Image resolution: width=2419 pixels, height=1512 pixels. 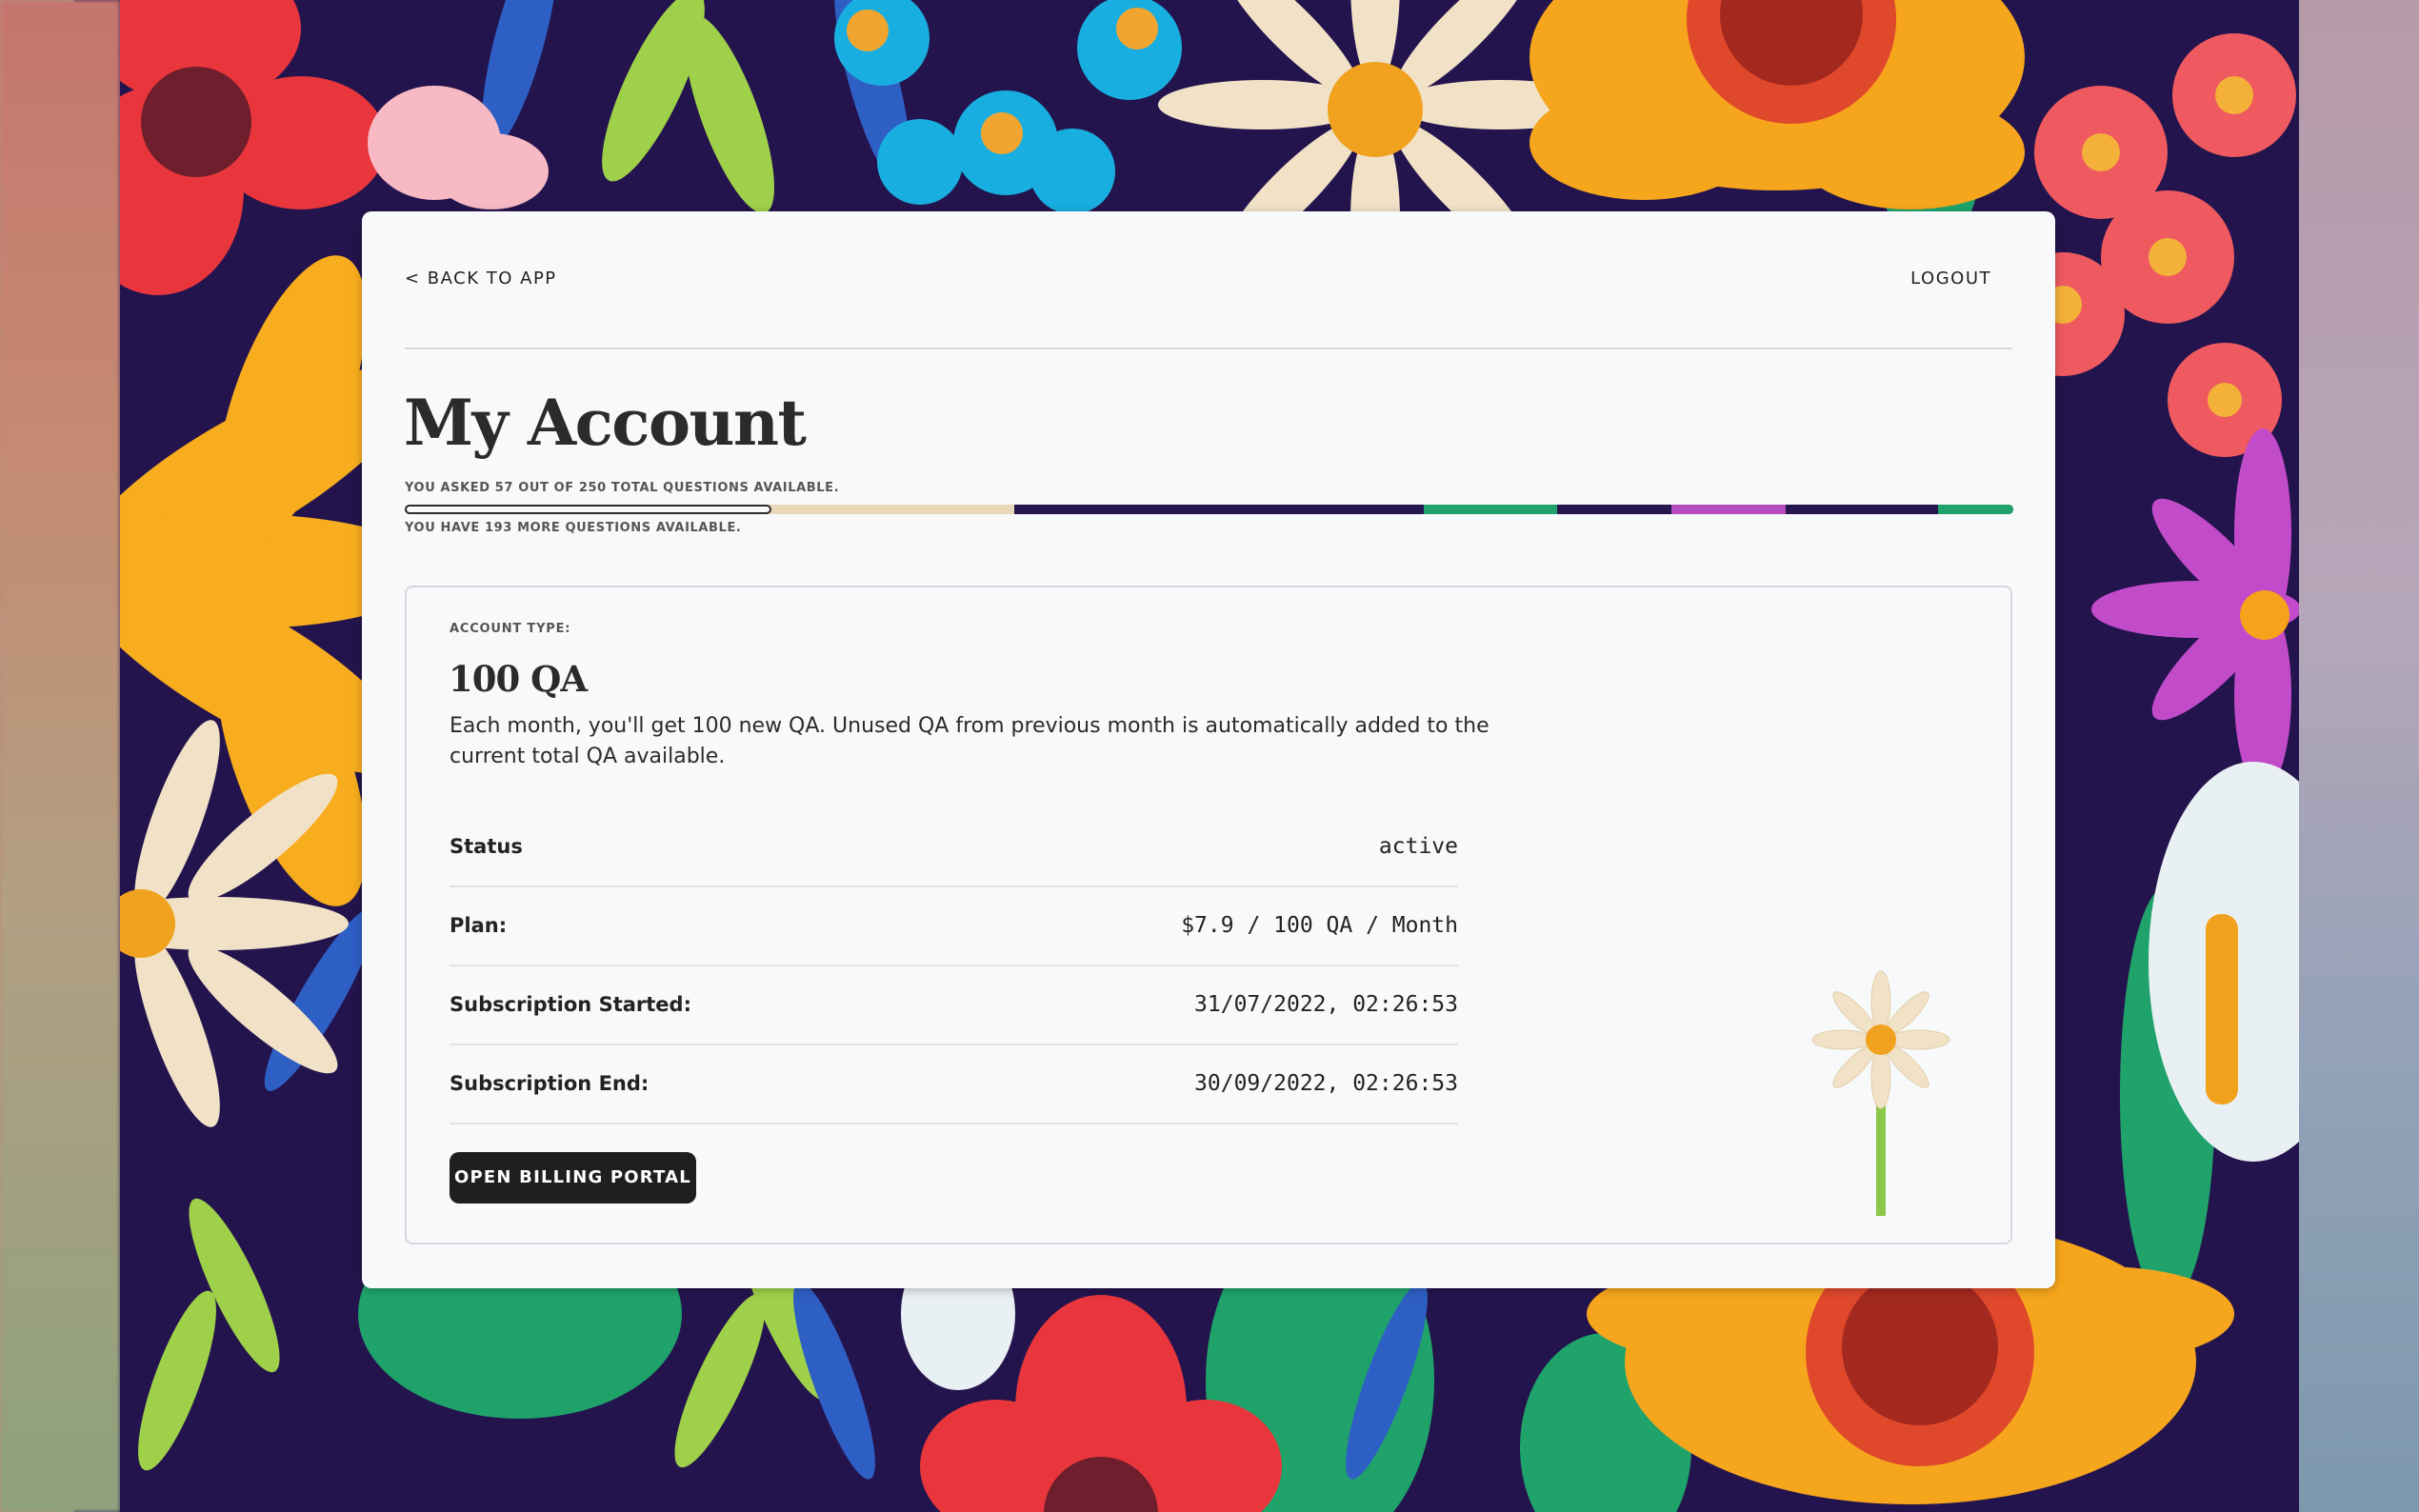 What do you see at coordinates (570, 1004) in the screenshot?
I see `detail-key: Subscription Started:` at bounding box center [570, 1004].